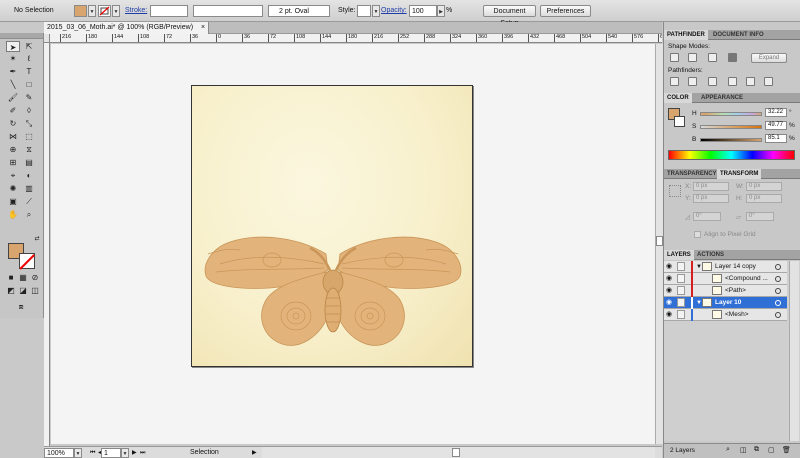 The width and height of the screenshot is (800, 458). Describe the element at coordinates (13, 162) in the screenshot. I see `mesh-tool-icon: ⊞` at that location.